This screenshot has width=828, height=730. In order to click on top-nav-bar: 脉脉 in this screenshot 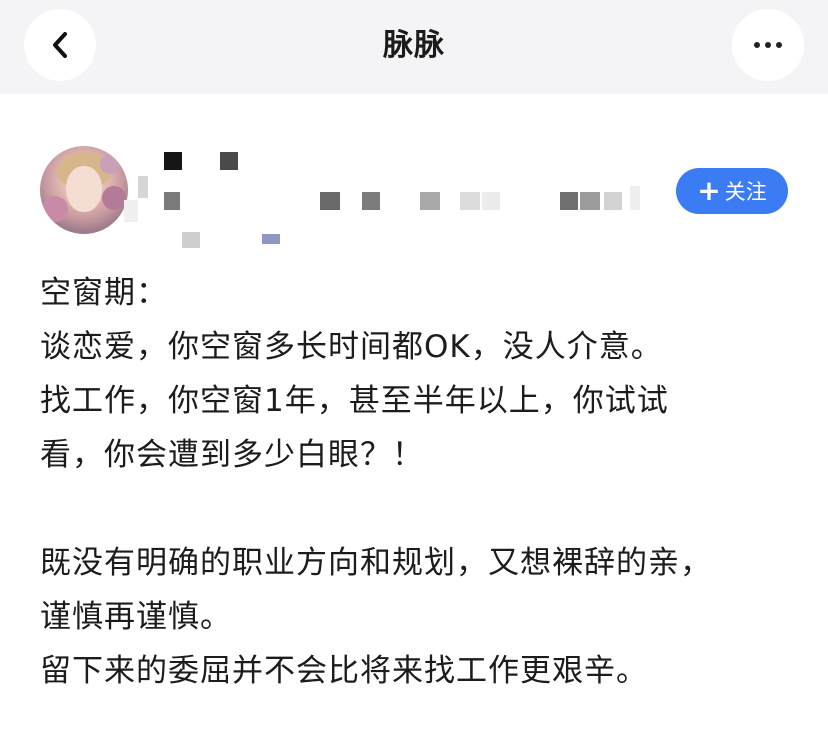, I will do `click(414, 47)`.